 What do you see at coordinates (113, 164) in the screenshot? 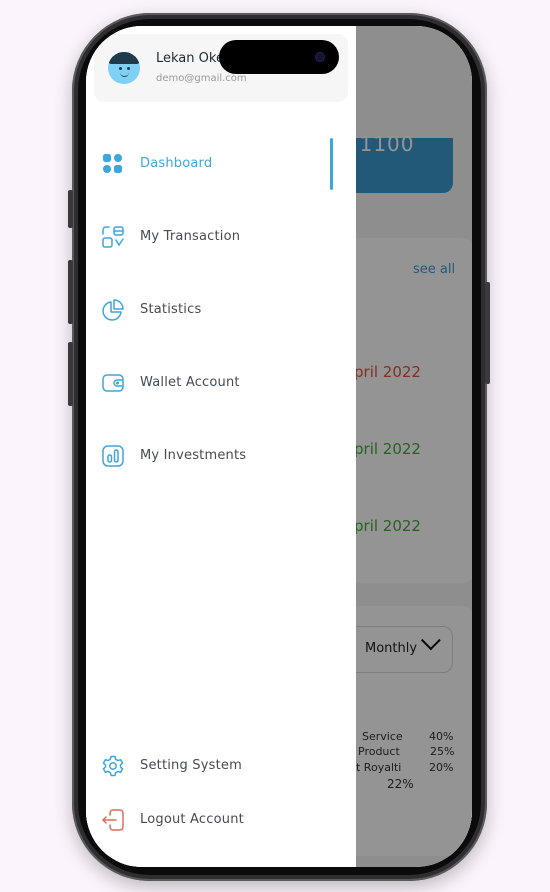
I see `grid-icon` at bounding box center [113, 164].